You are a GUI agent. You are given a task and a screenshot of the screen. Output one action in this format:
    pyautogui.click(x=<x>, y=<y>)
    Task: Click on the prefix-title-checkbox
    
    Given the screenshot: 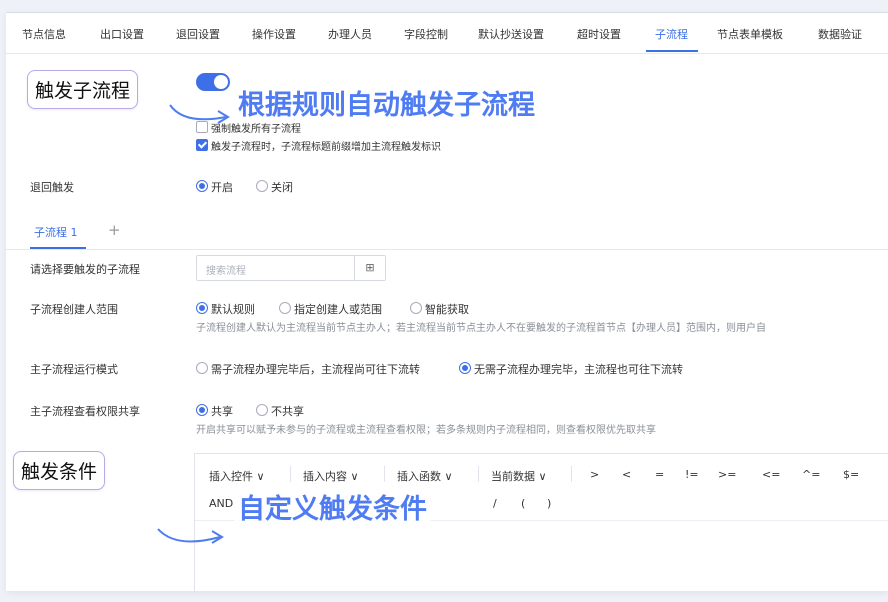 What is the action you would take?
    pyautogui.click(x=202, y=145)
    